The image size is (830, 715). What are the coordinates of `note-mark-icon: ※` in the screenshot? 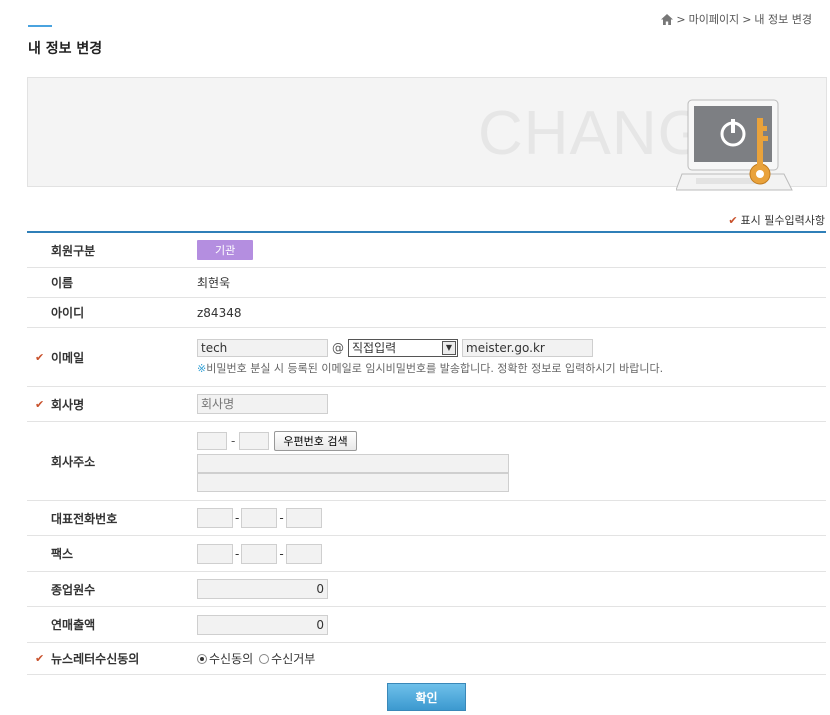 It's located at (202, 368).